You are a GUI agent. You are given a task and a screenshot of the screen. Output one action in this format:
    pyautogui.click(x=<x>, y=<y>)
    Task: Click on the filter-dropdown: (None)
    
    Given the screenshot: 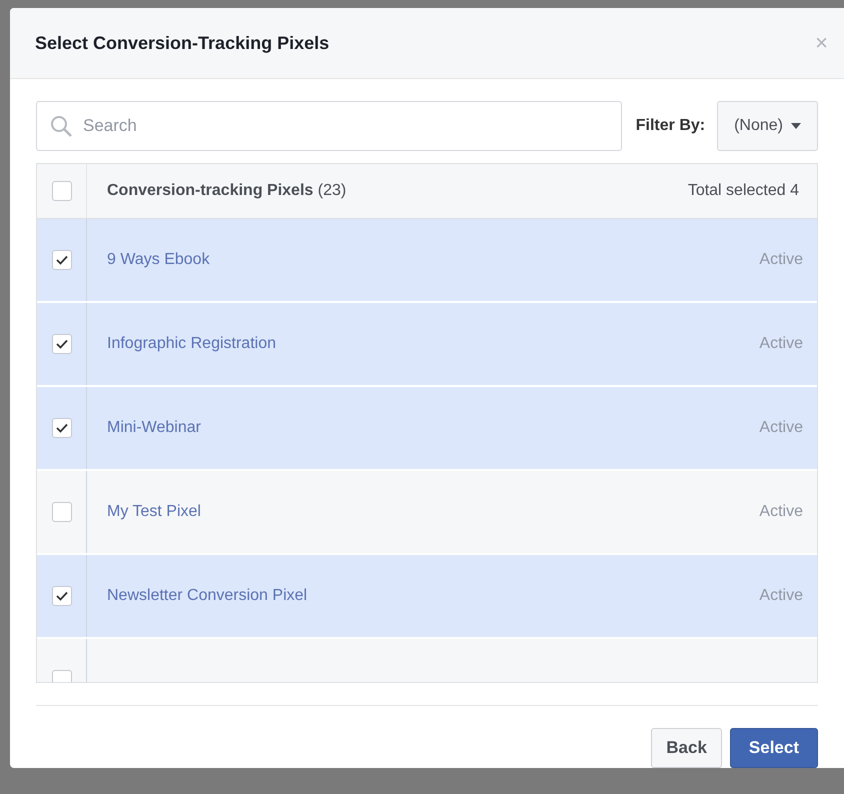 What is the action you would take?
    pyautogui.click(x=767, y=126)
    